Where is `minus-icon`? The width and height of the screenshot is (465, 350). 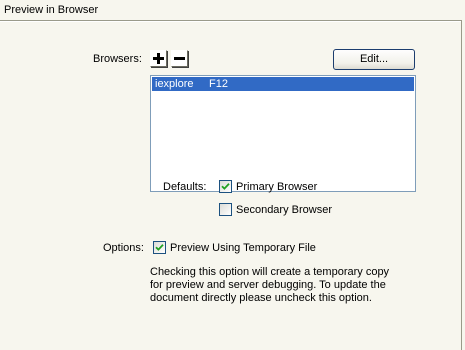
minus-icon is located at coordinates (179, 58).